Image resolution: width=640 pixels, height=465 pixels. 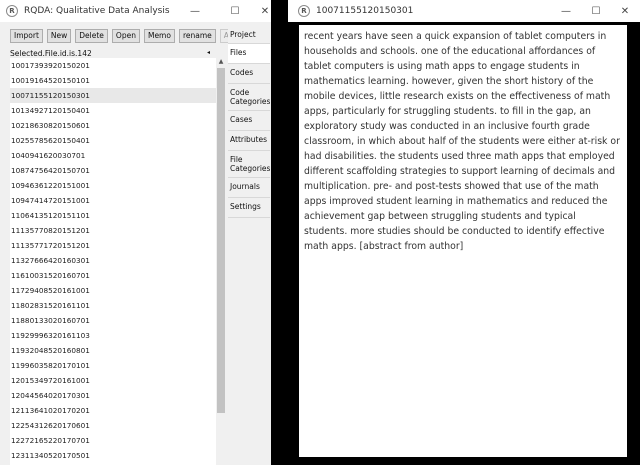 I want to click on tab-cases: Cases, so click(x=249, y=121).